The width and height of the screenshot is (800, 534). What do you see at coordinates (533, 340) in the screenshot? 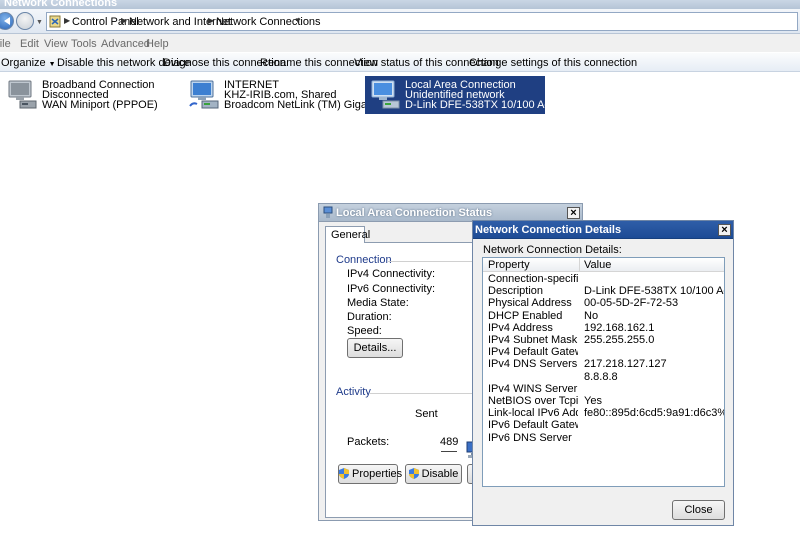
I see `detail-property: IPv4 Subnet Mask` at bounding box center [533, 340].